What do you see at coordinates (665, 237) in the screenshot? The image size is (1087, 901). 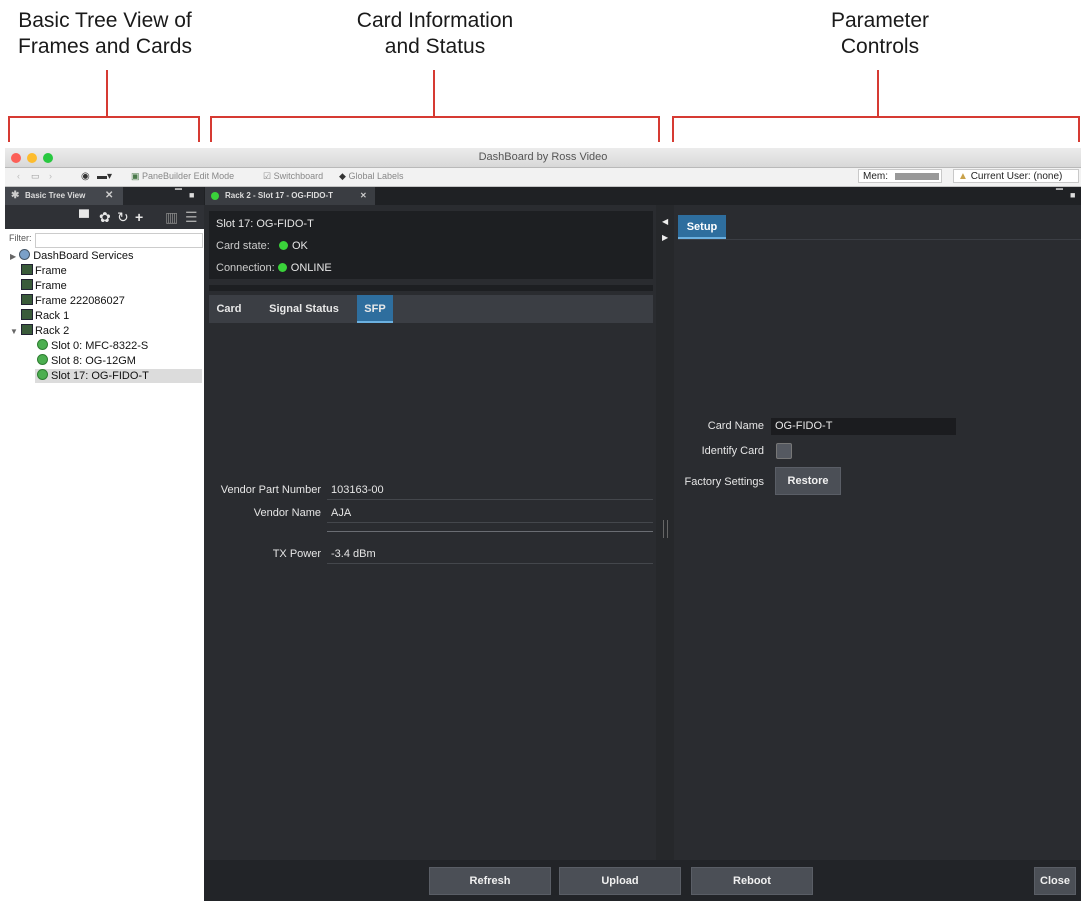 I see `collapse-right-icon: ▶` at bounding box center [665, 237].